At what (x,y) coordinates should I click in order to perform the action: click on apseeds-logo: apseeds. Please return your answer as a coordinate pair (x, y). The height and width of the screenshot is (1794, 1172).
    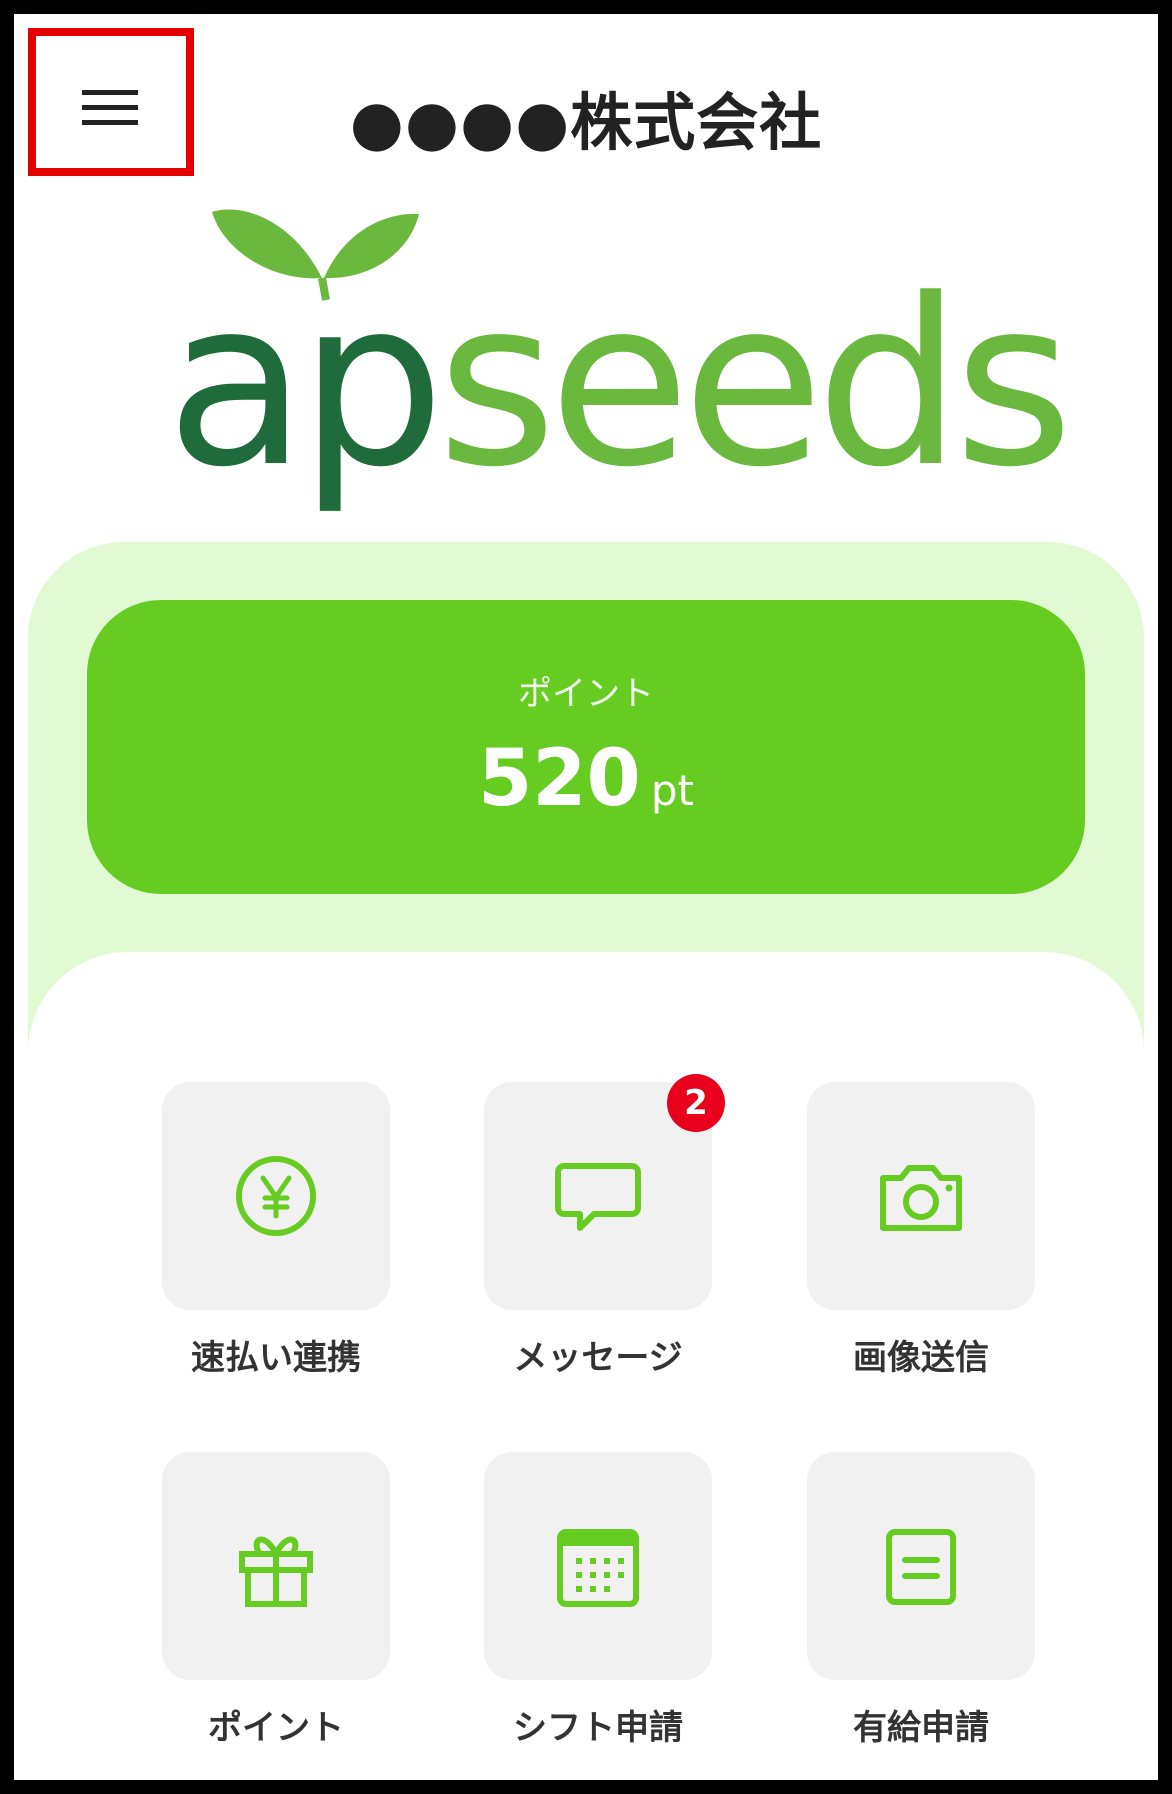
    Looking at the image, I should click on (614, 337).